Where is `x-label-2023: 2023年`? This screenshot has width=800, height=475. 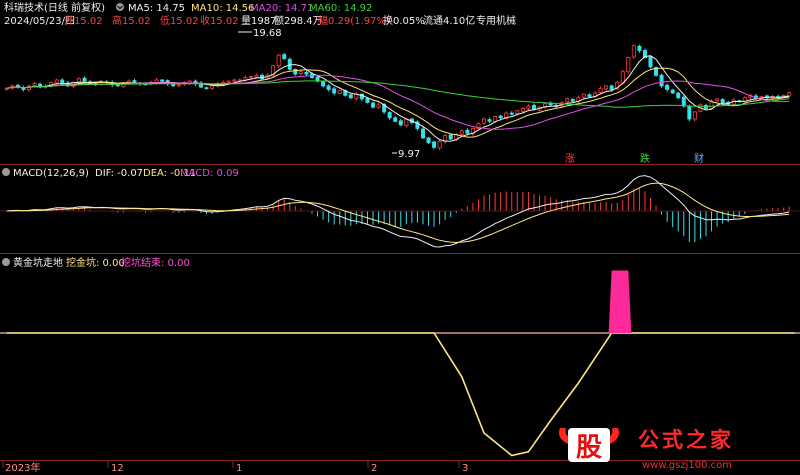
x-label-2023: 2023年 is located at coordinates (22, 467).